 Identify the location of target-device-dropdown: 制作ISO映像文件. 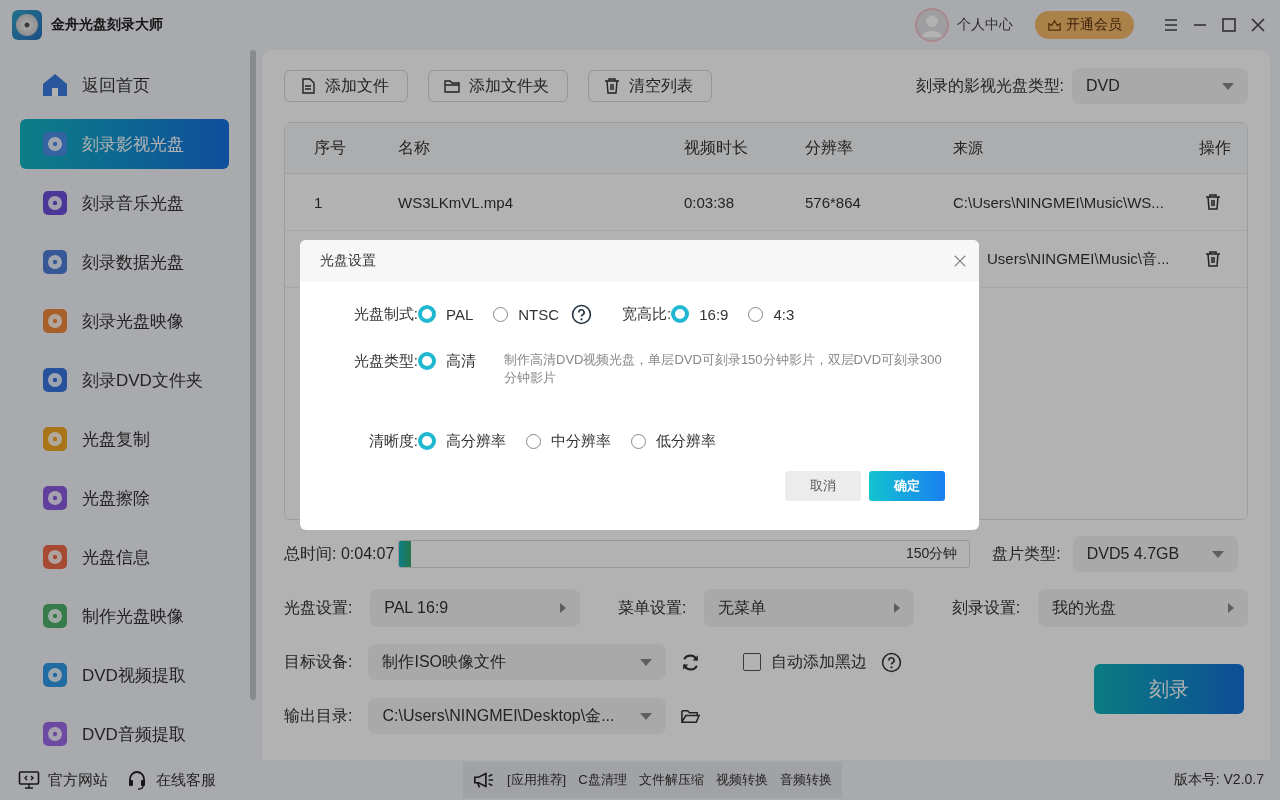
(517, 662).